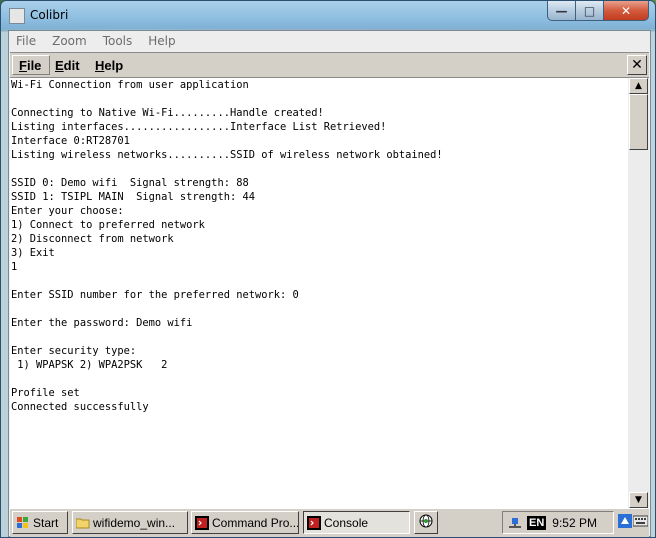 This screenshot has height=538, width=656. I want to click on console-line: 1, so click(14, 267).